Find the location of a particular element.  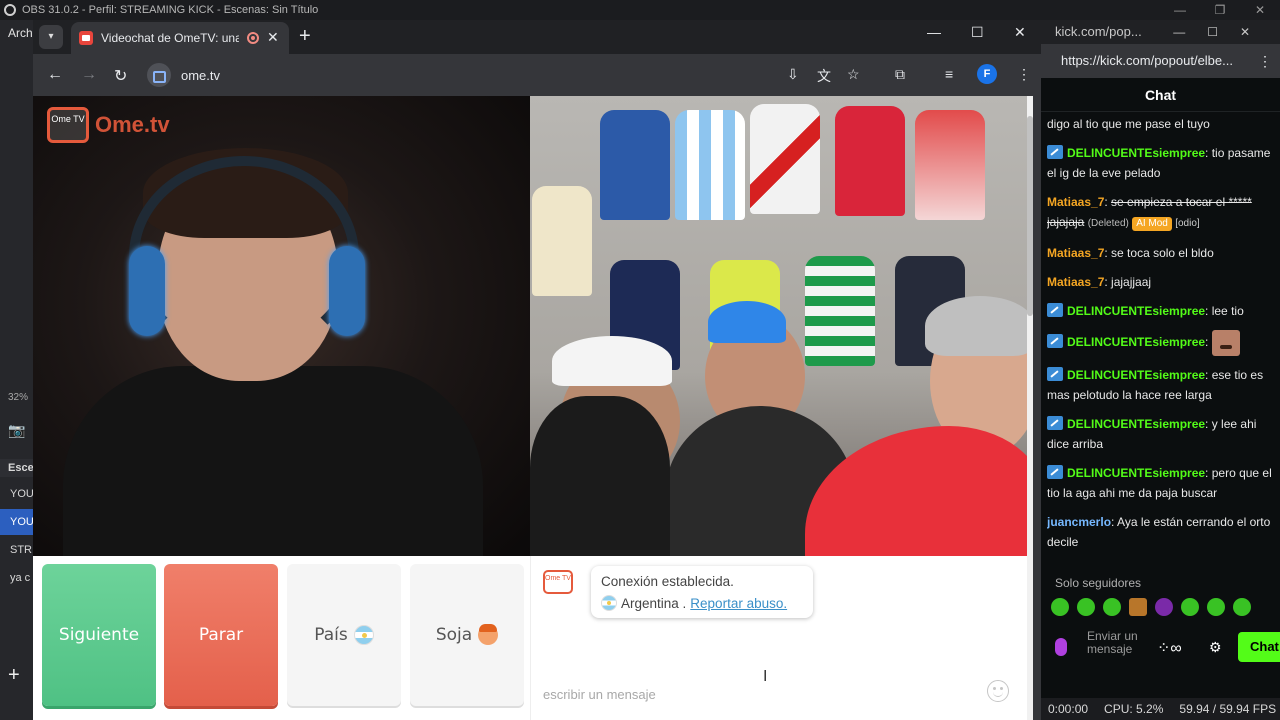

media-control-icon: ≡ is located at coordinates (949, 74).